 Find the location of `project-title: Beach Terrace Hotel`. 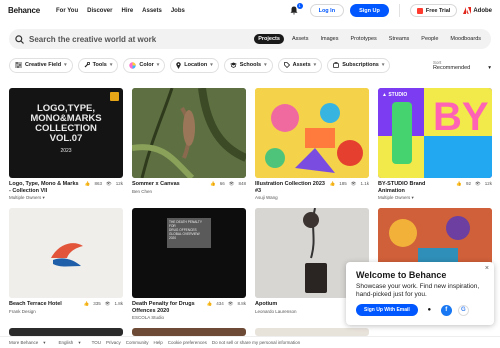

project-title: Beach Terrace Hotel is located at coordinates (45, 304).